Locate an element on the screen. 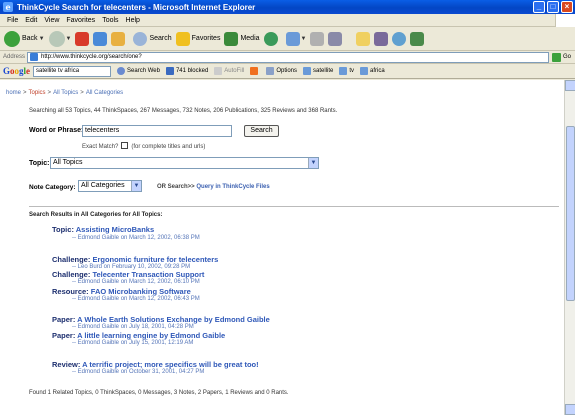 This screenshot has height=415, width=575. word-phrase-input: telecenters is located at coordinates (157, 131).